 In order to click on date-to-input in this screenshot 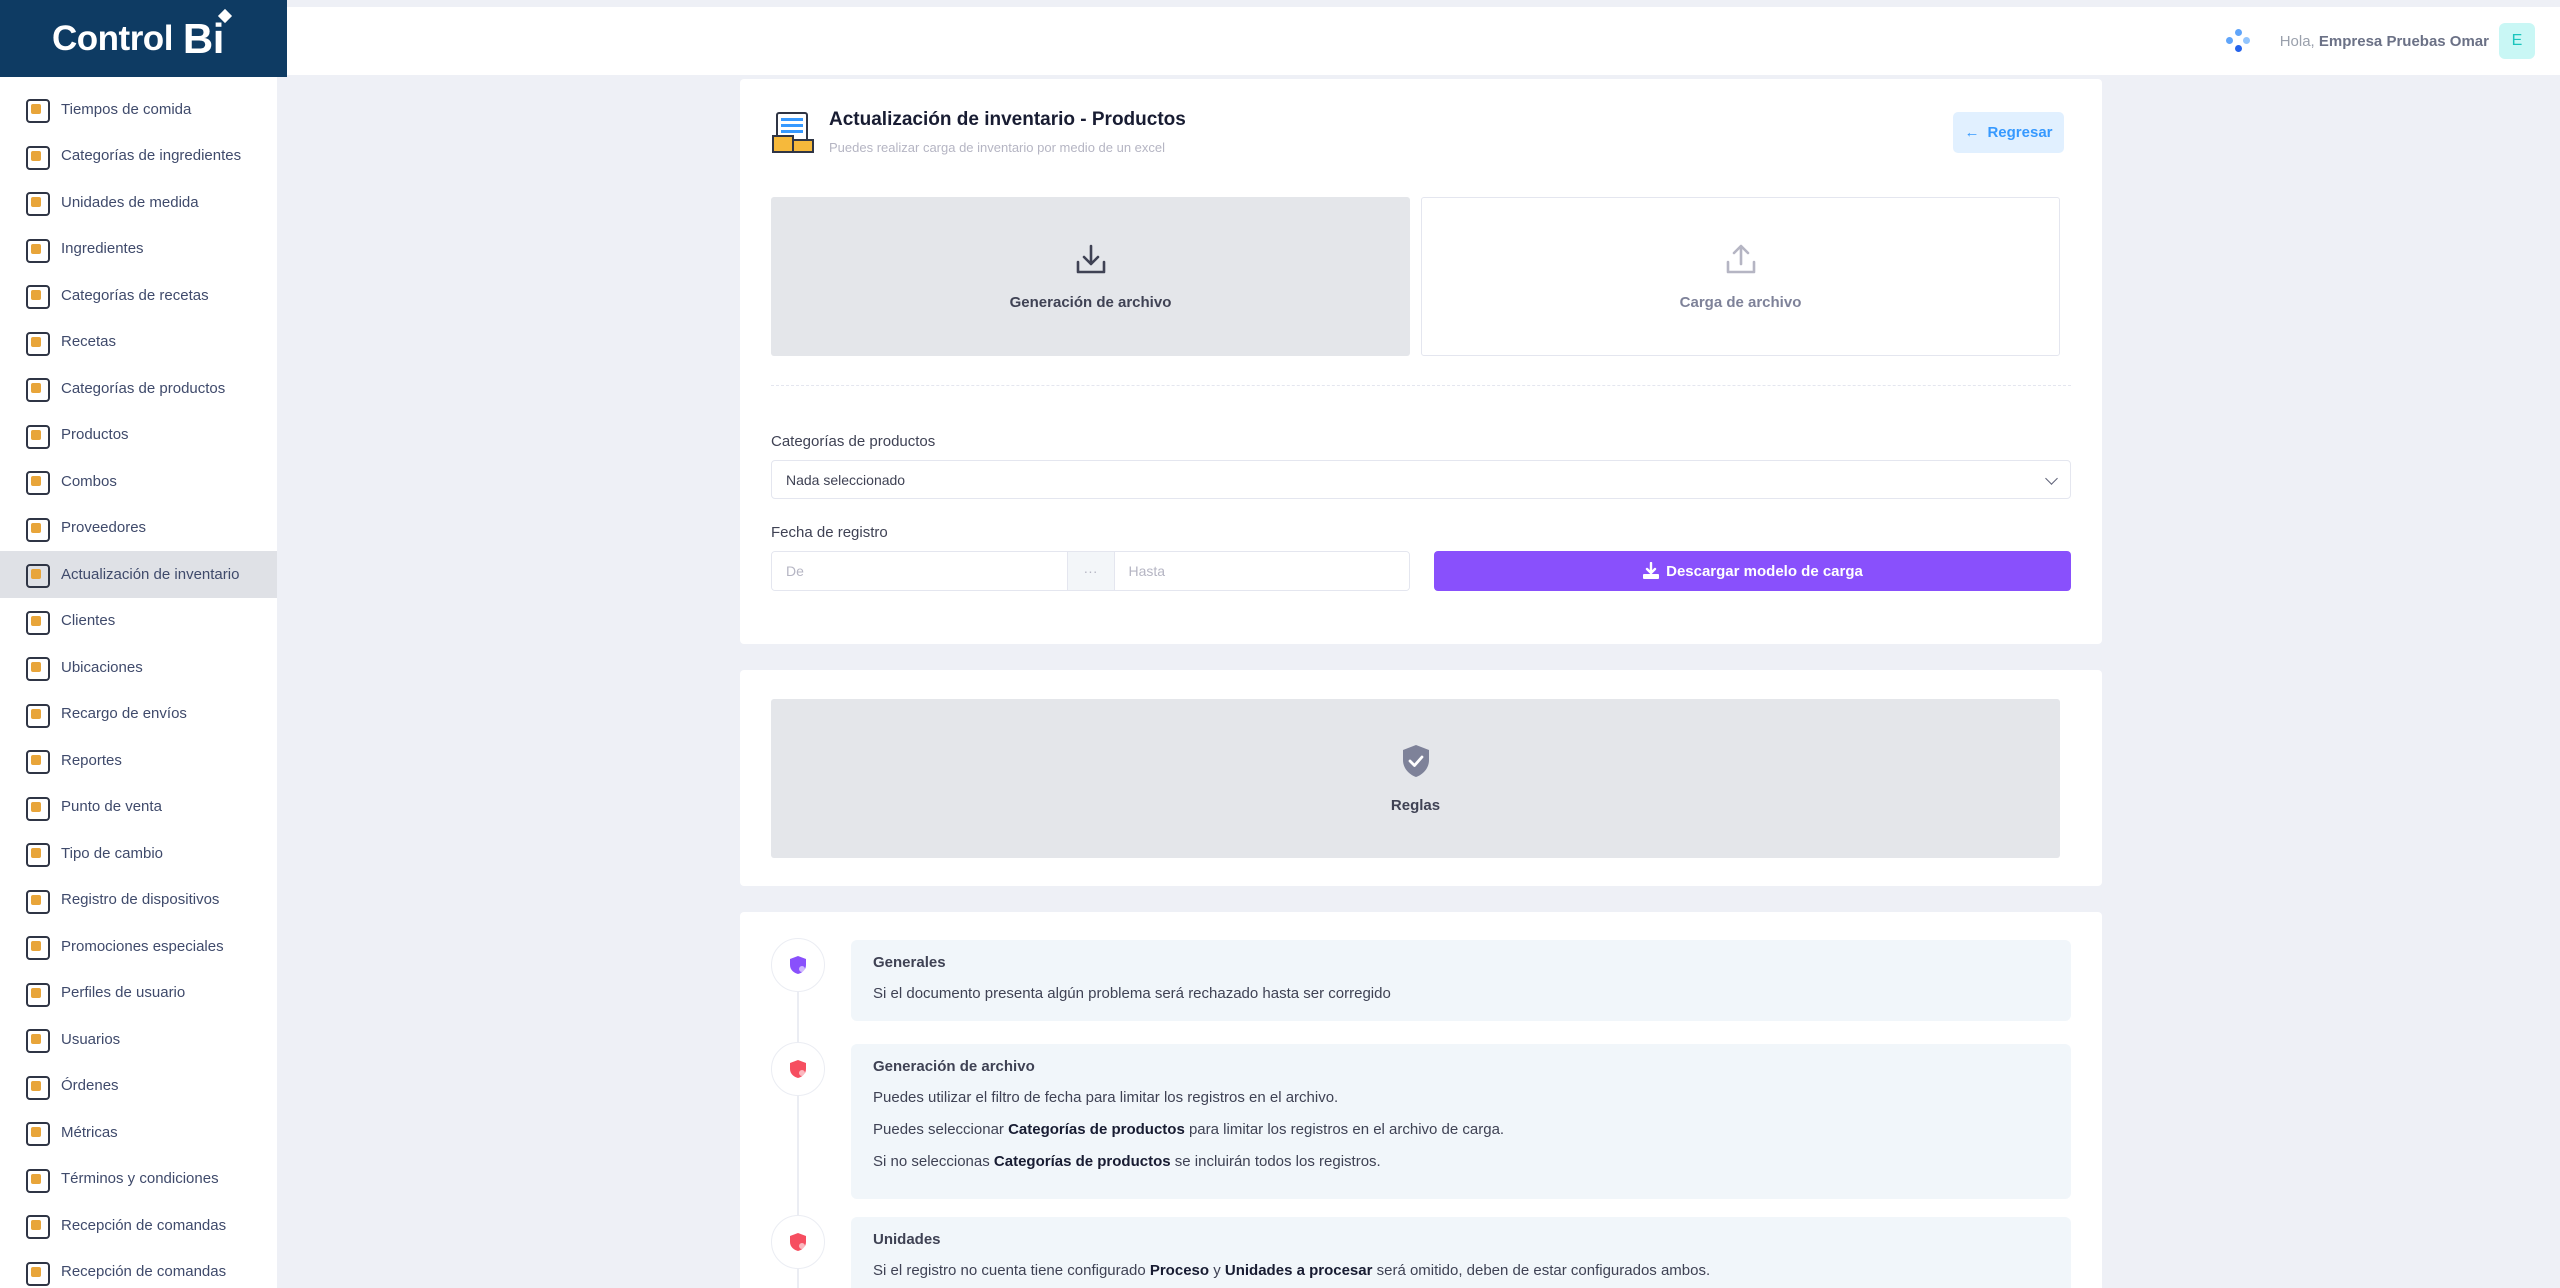, I will do `click(1261, 571)`.